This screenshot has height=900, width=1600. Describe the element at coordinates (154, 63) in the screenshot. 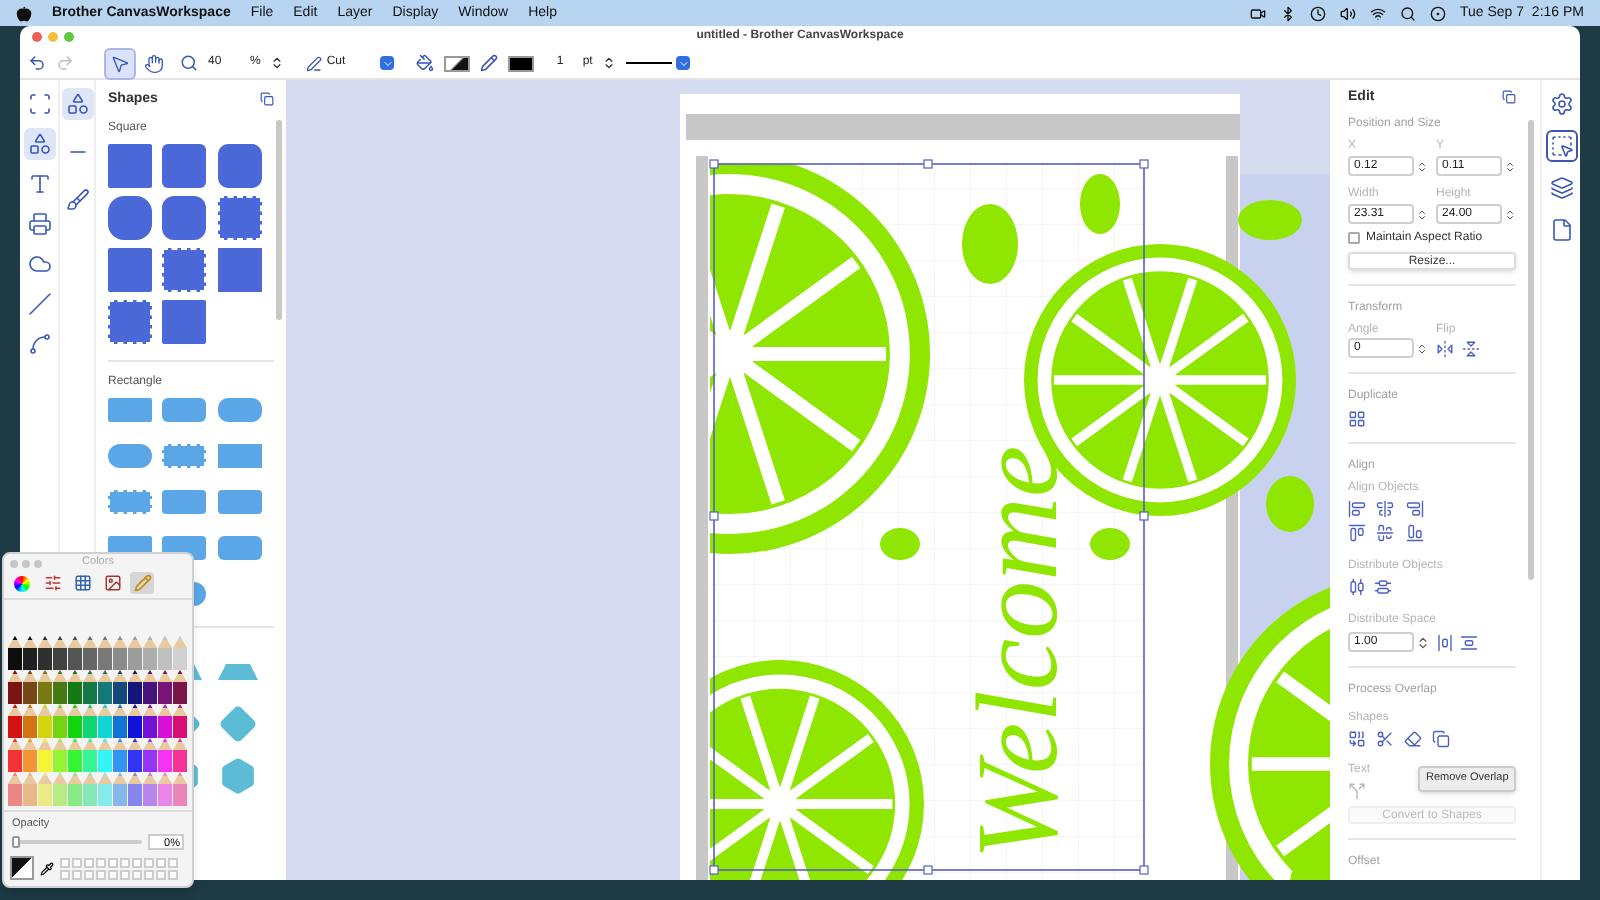

I see `hand-icon` at that location.